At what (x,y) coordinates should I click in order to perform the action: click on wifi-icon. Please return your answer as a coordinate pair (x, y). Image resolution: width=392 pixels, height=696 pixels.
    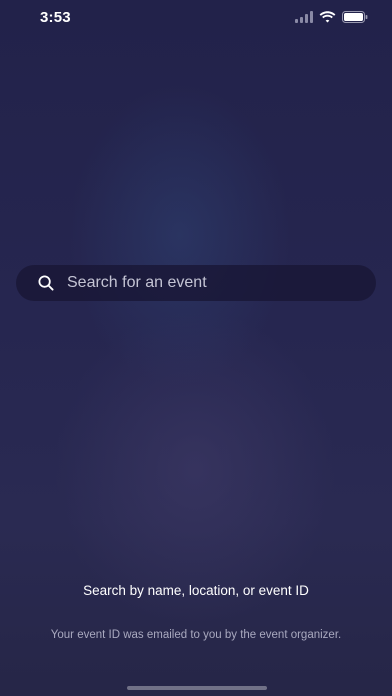
    Looking at the image, I should click on (327, 17).